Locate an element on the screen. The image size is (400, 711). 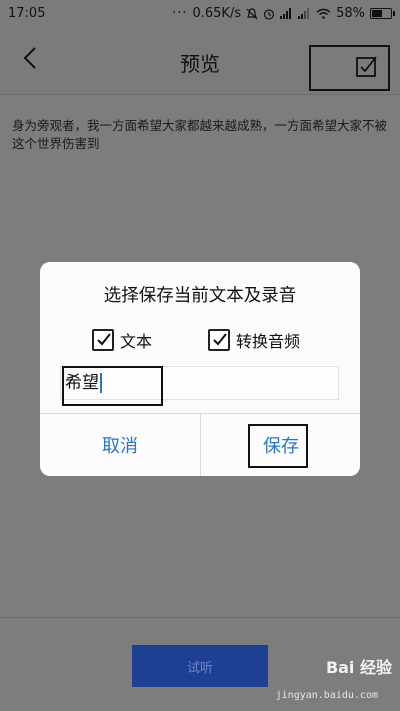
header: 预览 is located at coordinates (200, 61).